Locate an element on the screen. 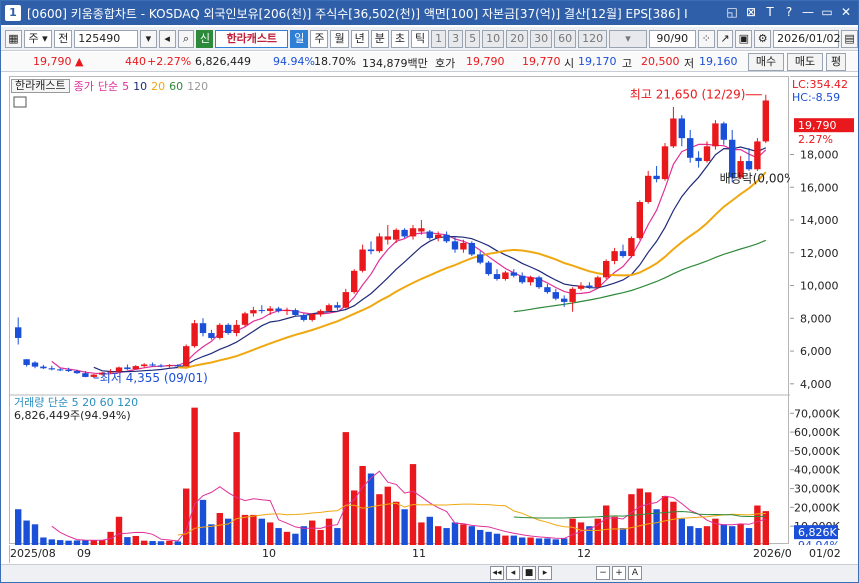  volume-tick-label: 60,000K is located at coordinates (817, 432).